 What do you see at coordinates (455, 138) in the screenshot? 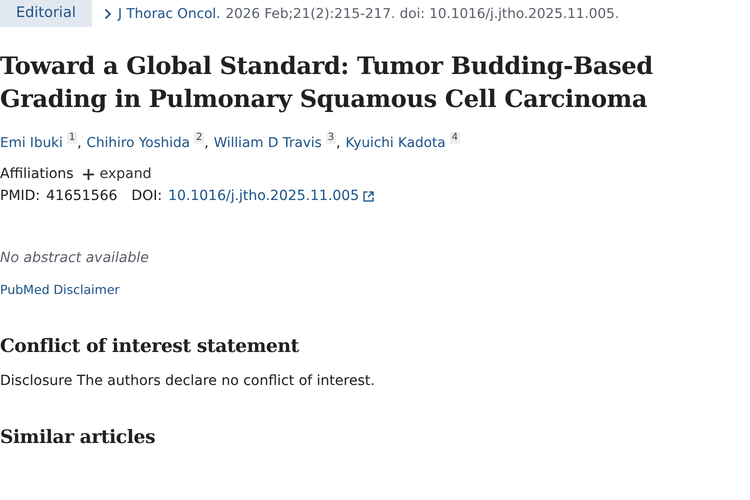
I see `affiliation-number: 4` at bounding box center [455, 138].